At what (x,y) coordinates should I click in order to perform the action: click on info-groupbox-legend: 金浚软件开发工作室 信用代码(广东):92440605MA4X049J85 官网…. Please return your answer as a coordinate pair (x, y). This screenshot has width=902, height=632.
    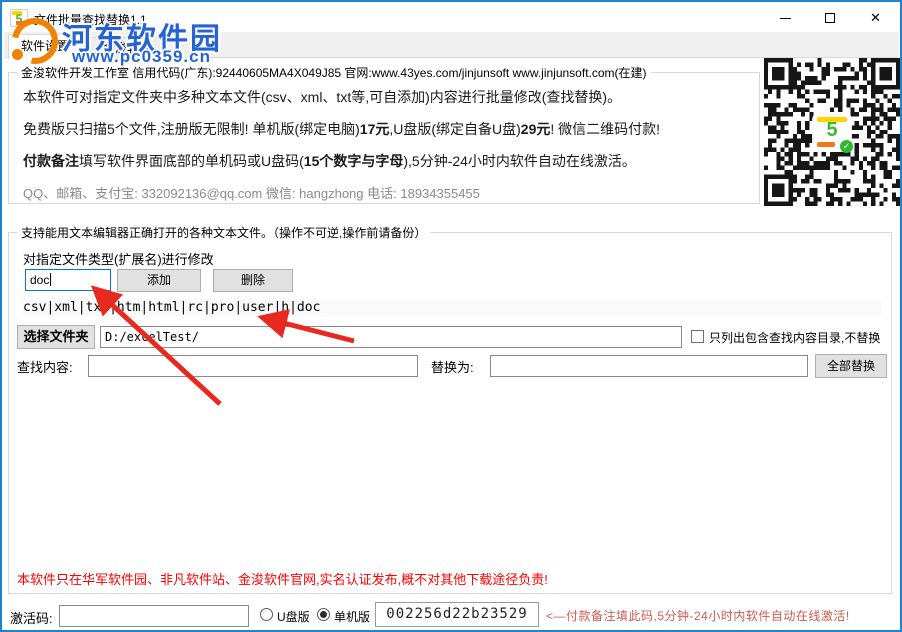
    Looking at the image, I should click on (334, 72).